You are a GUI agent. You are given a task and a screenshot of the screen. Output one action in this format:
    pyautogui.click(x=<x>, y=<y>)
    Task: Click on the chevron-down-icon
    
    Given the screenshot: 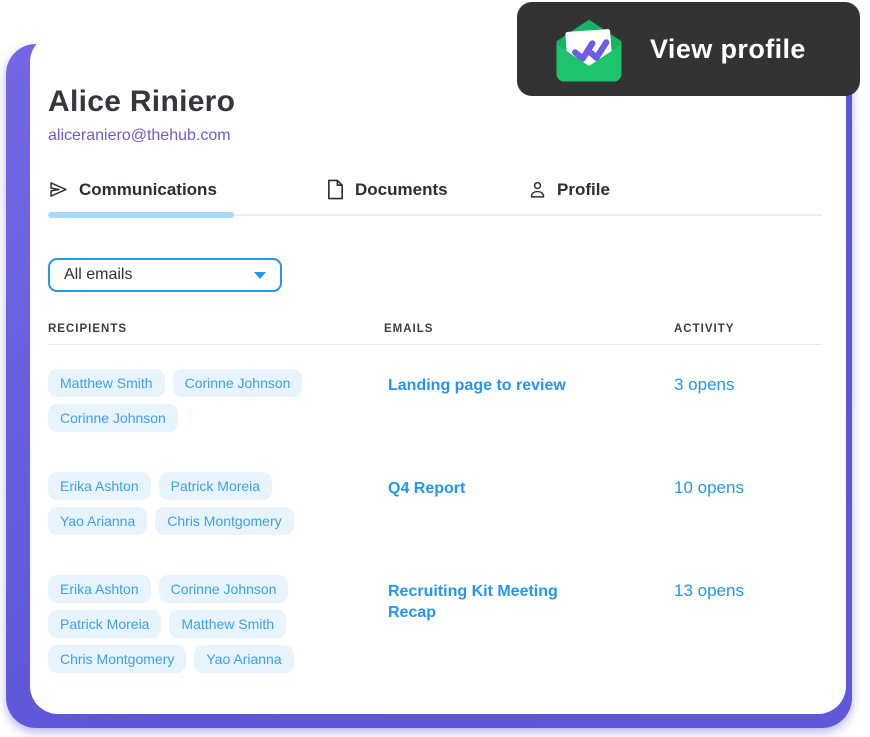 What is the action you would take?
    pyautogui.click(x=260, y=275)
    